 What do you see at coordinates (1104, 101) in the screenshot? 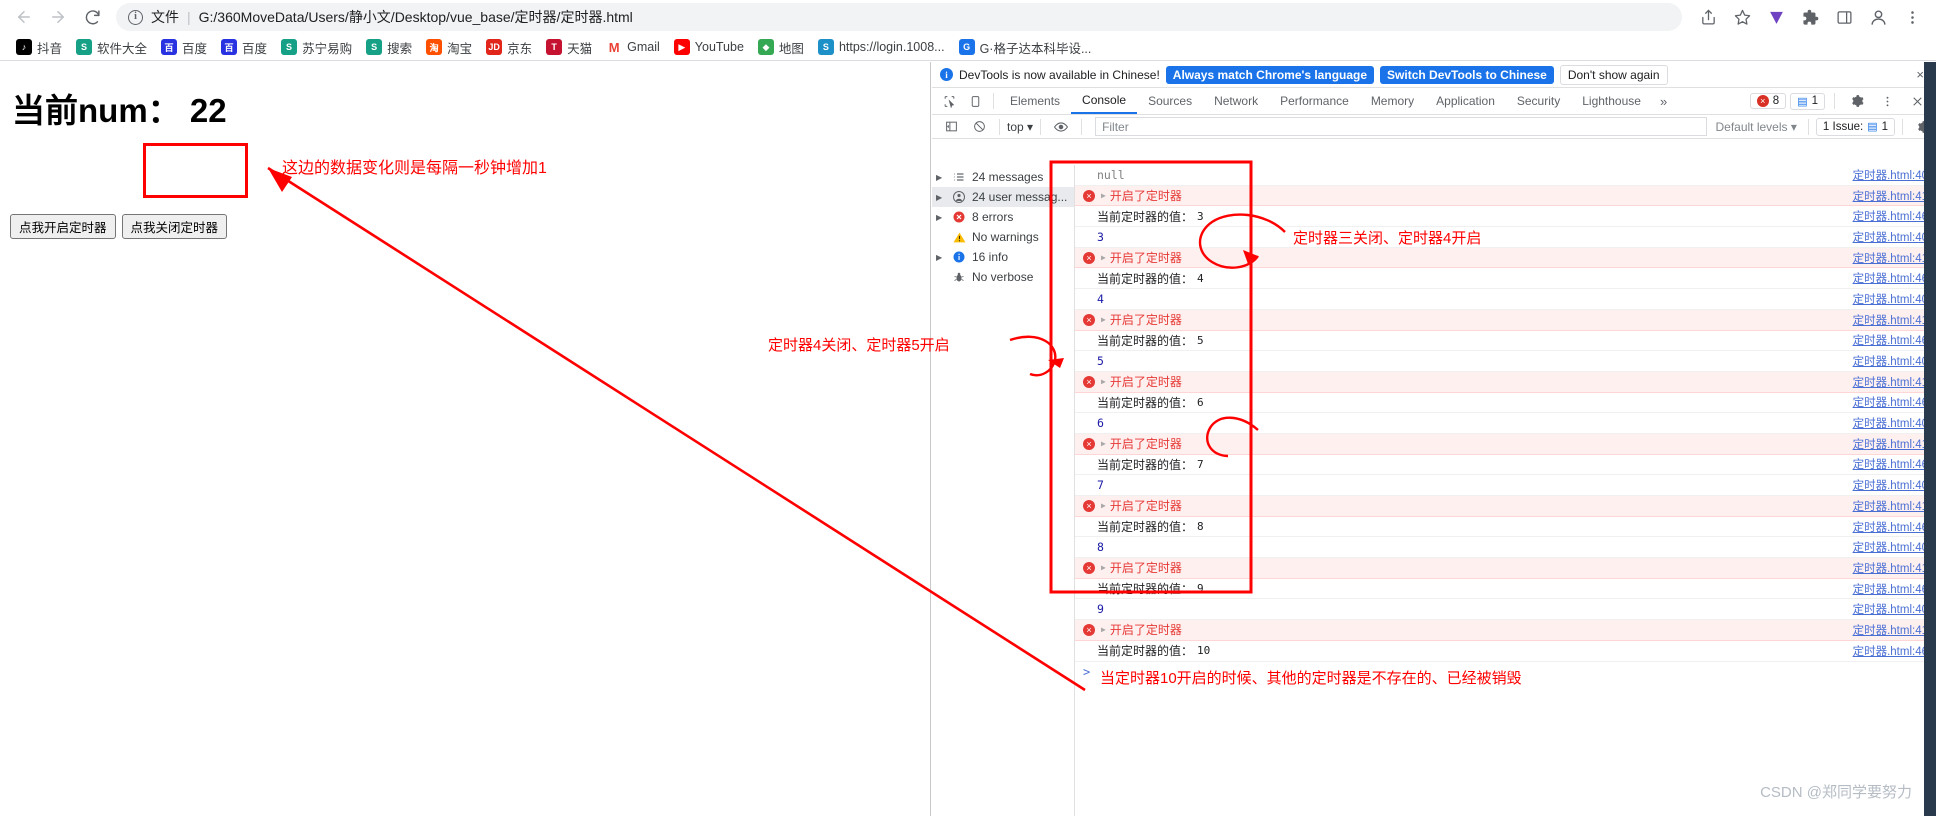
I see `tab-console: Console` at bounding box center [1104, 101].